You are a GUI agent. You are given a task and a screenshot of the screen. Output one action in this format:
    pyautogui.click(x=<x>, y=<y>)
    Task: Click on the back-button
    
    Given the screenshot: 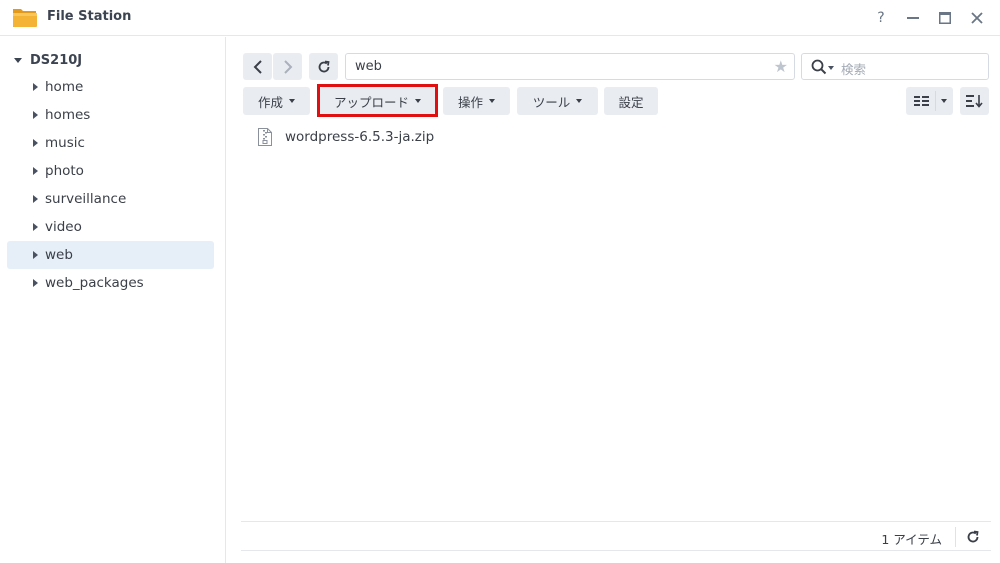 What is the action you would take?
    pyautogui.click(x=257, y=66)
    